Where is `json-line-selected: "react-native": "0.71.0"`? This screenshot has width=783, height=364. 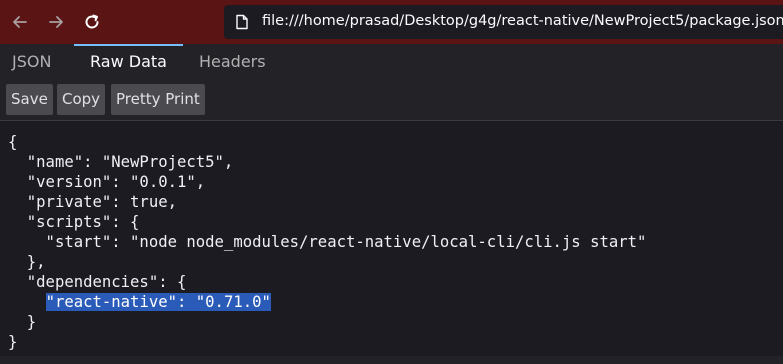 json-line-selected: "react-native": "0.71.0" is located at coordinates (139, 302).